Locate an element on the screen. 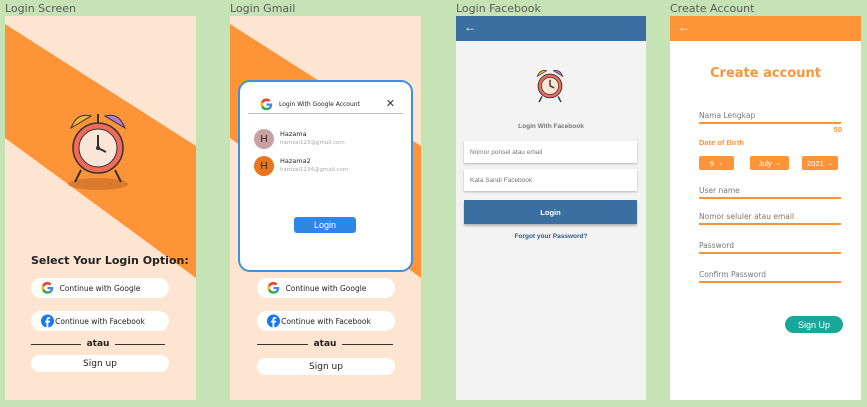 This screenshot has width=867, height=407. facebook-login-button: Login is located at coordinates (550, 212).